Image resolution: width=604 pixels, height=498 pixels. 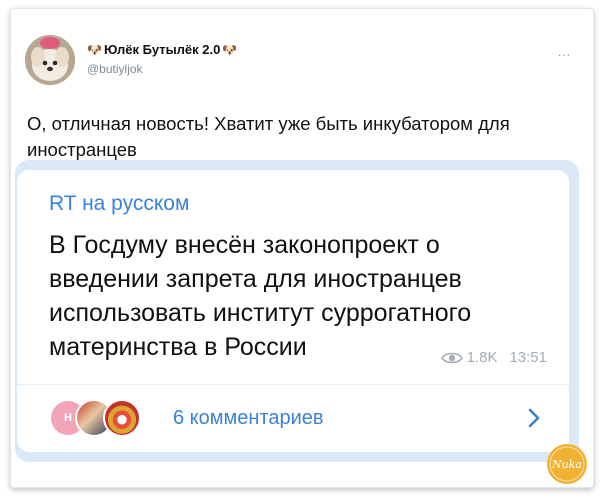 I want to click on display-name-row: 🐶 Юлёк Бутылёк 2.0 🐶, so click(x=162, y=49).